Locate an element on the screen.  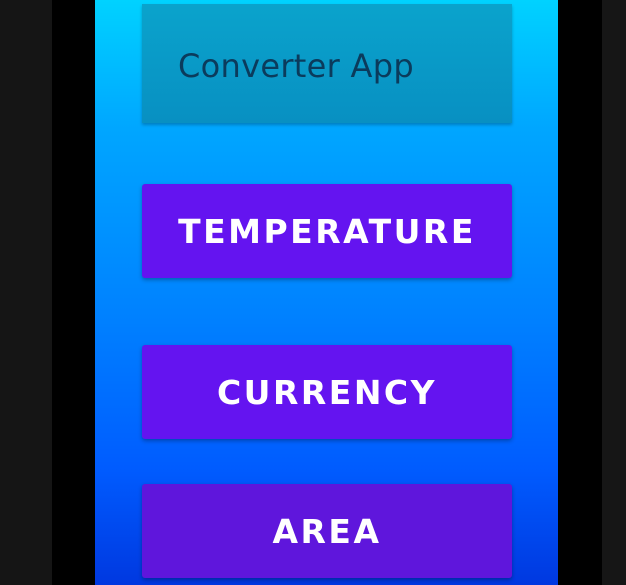
currency-button: CURRENCY is located at coordinates (327, 392).